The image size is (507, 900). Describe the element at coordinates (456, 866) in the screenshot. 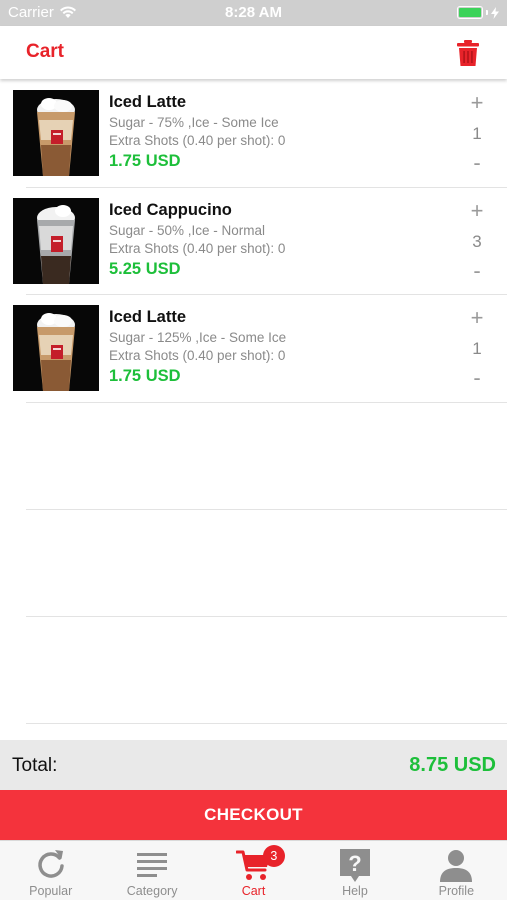

I see `profile-icon` at that location.